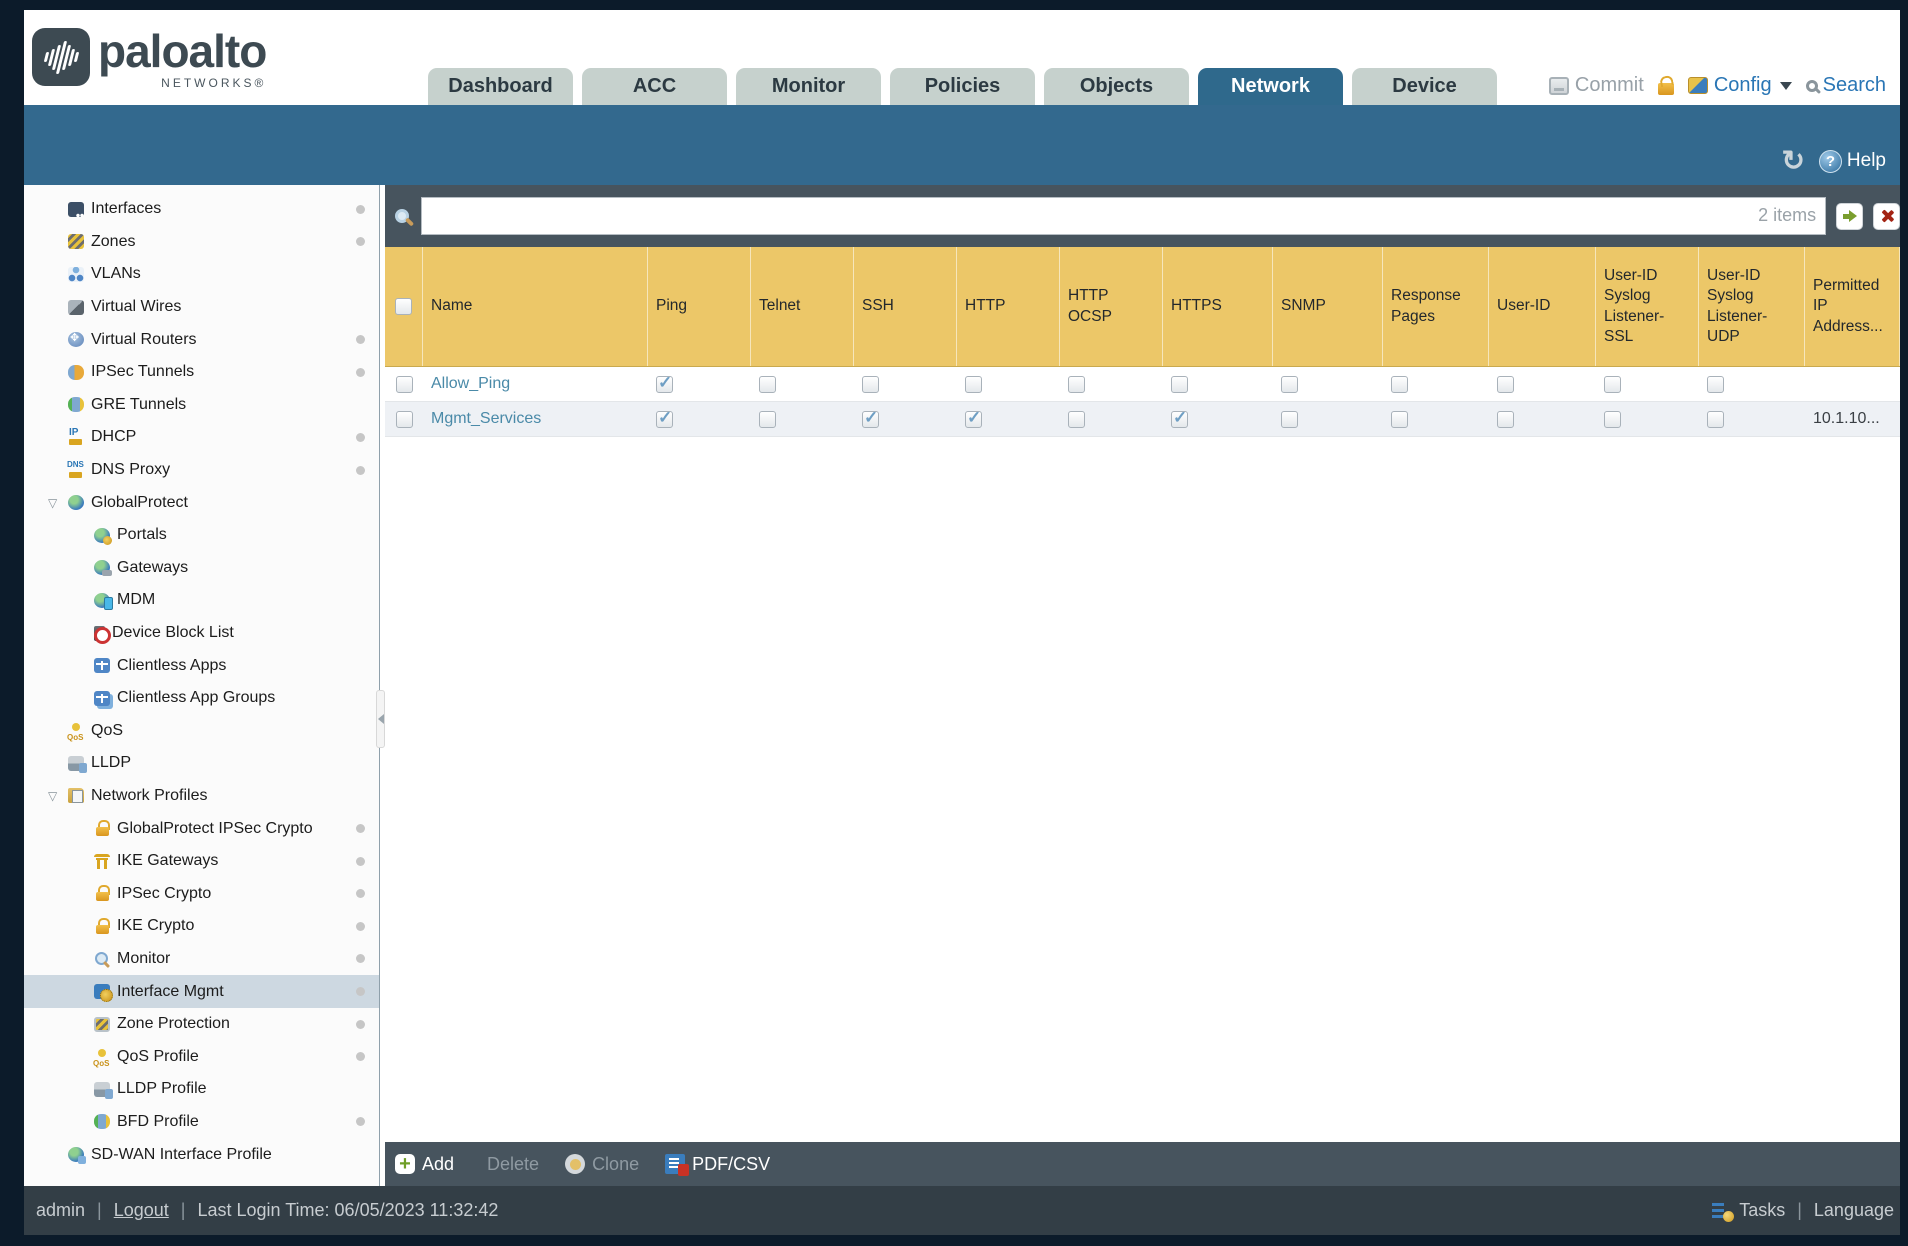  I want to click on sidebar-item-mdm: MDM, so click(201, 600).